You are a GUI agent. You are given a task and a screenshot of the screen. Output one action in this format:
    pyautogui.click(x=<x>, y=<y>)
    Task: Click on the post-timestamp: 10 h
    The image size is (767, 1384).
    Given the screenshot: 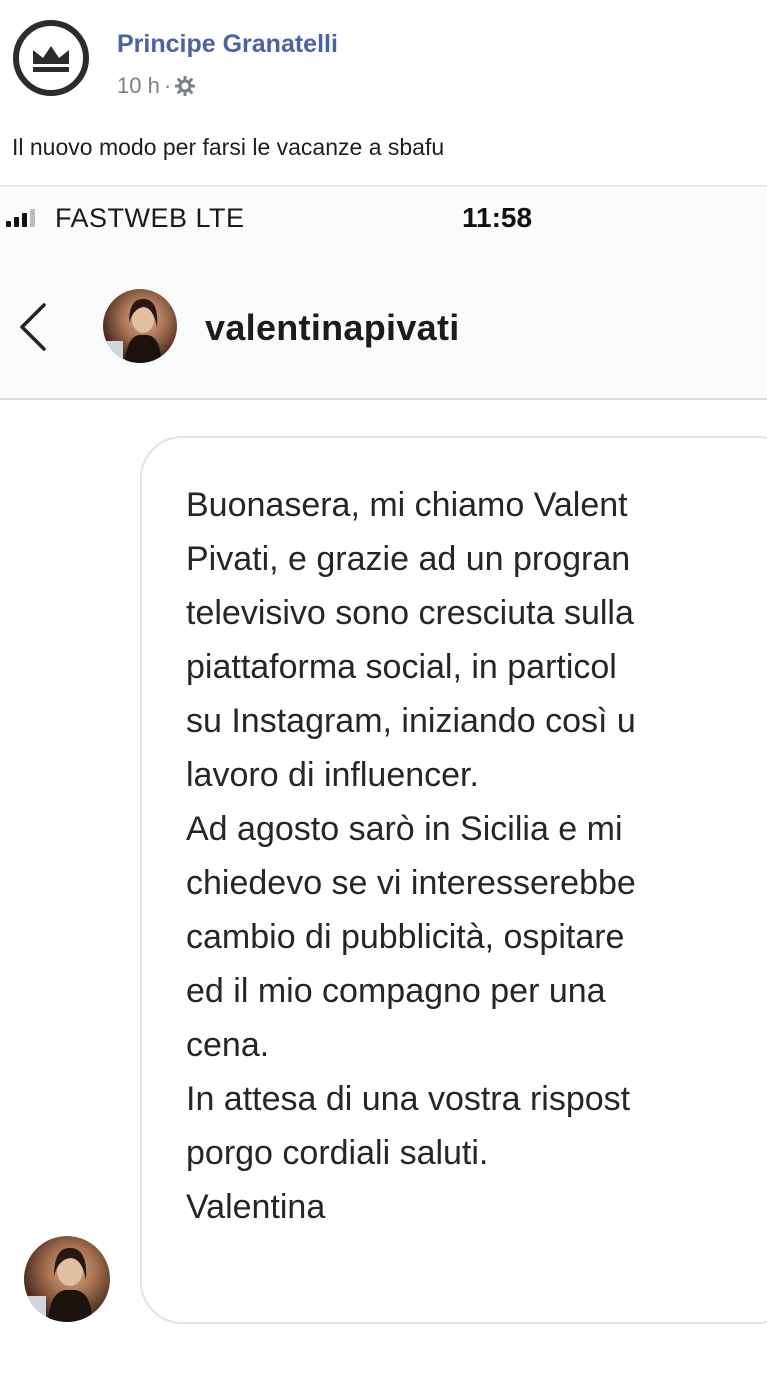 What is the action you would take?
    pyautogui.click(x=138, y=86)
    